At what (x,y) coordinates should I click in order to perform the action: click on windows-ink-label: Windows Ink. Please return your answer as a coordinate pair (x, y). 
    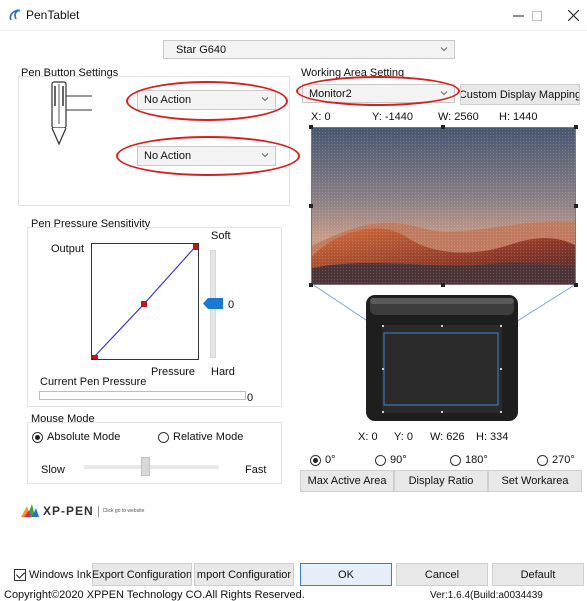
    Looking at the image, I should click on (60, 575).